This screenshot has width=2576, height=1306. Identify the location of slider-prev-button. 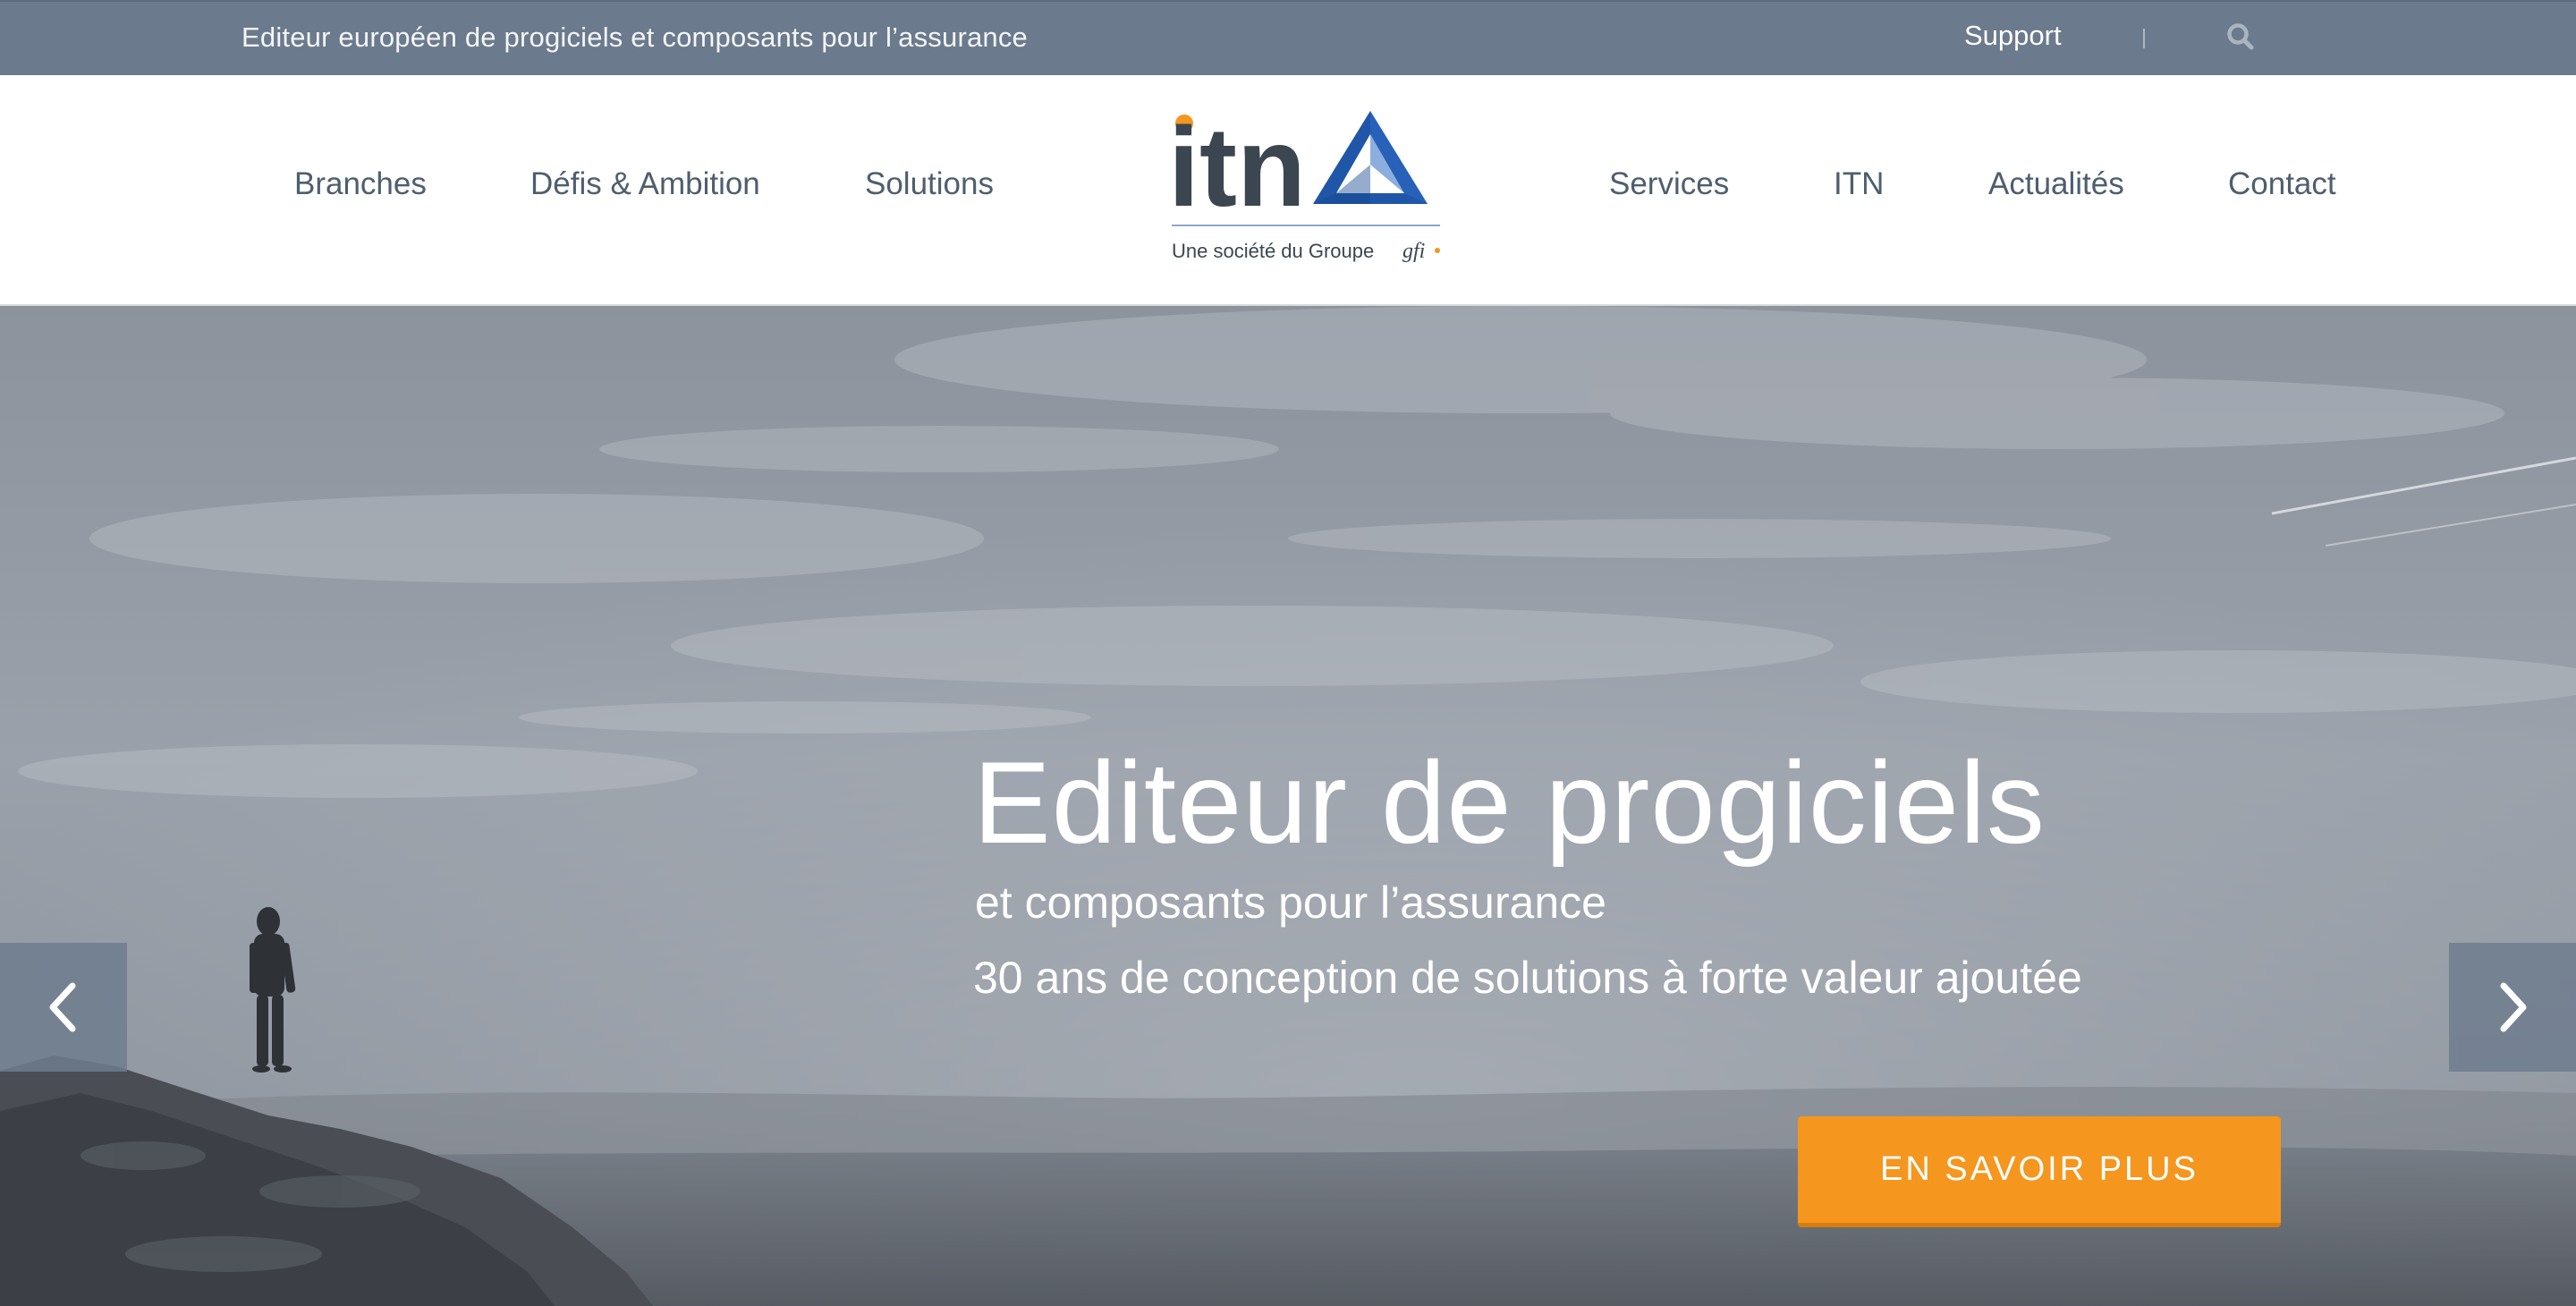
(63, 1008).